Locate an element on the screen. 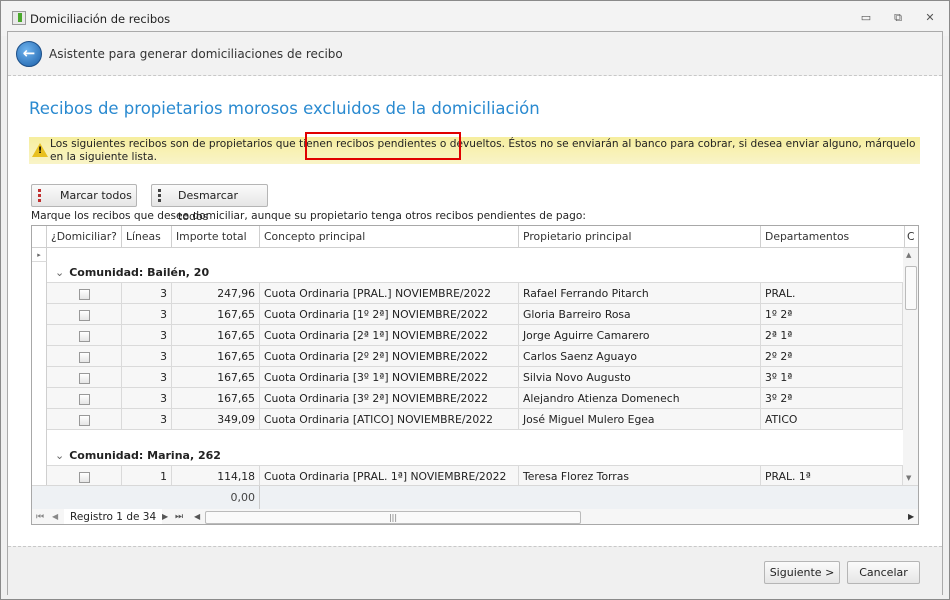  cell-propietario: Carlos Saenz Aguayo is located at coordinates (640, 356).